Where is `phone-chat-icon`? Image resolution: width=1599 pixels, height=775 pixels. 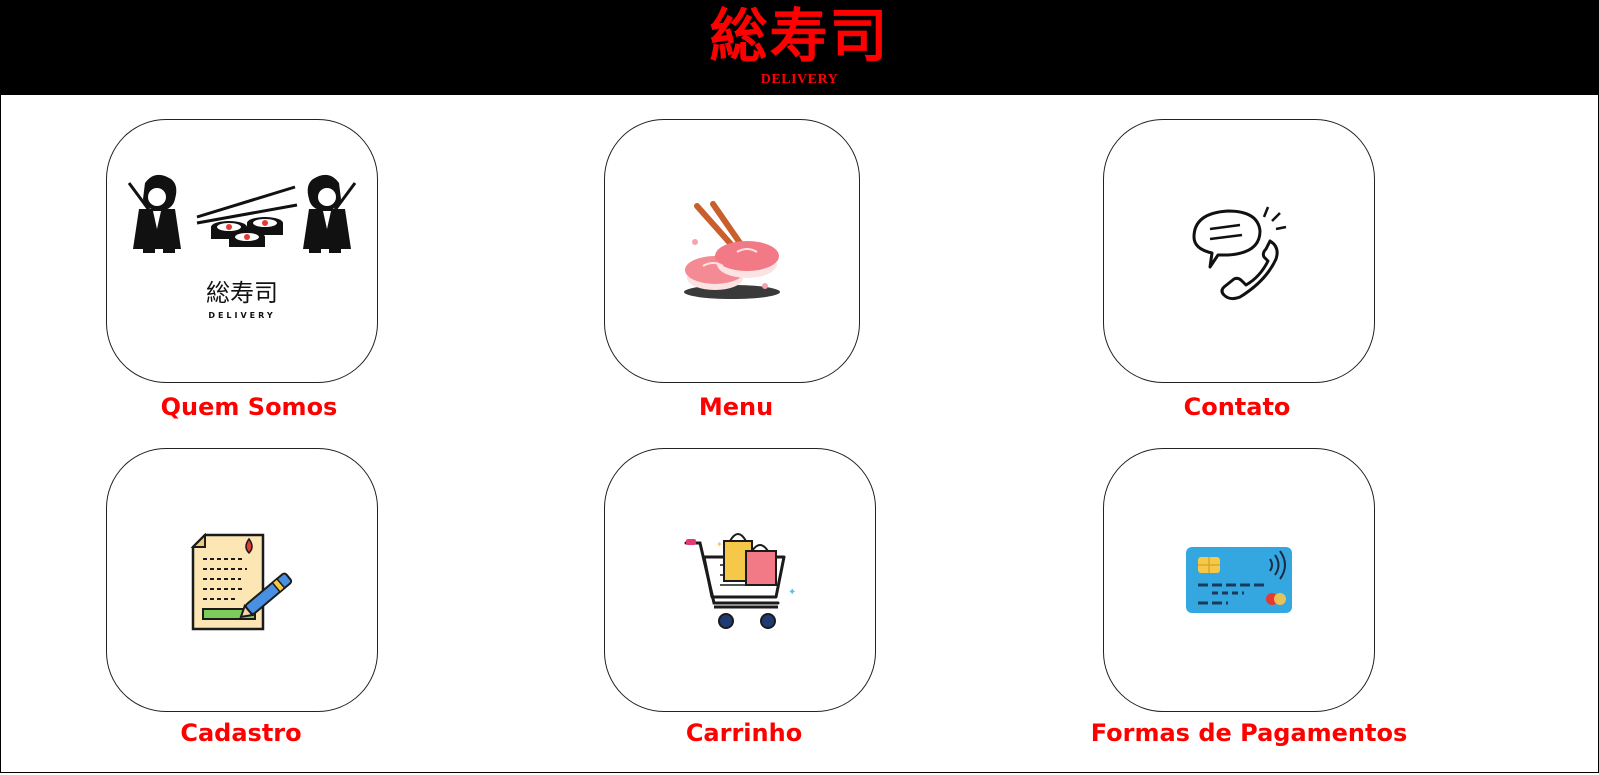
phone-chat-icon is located at coordinates (1239, 253).